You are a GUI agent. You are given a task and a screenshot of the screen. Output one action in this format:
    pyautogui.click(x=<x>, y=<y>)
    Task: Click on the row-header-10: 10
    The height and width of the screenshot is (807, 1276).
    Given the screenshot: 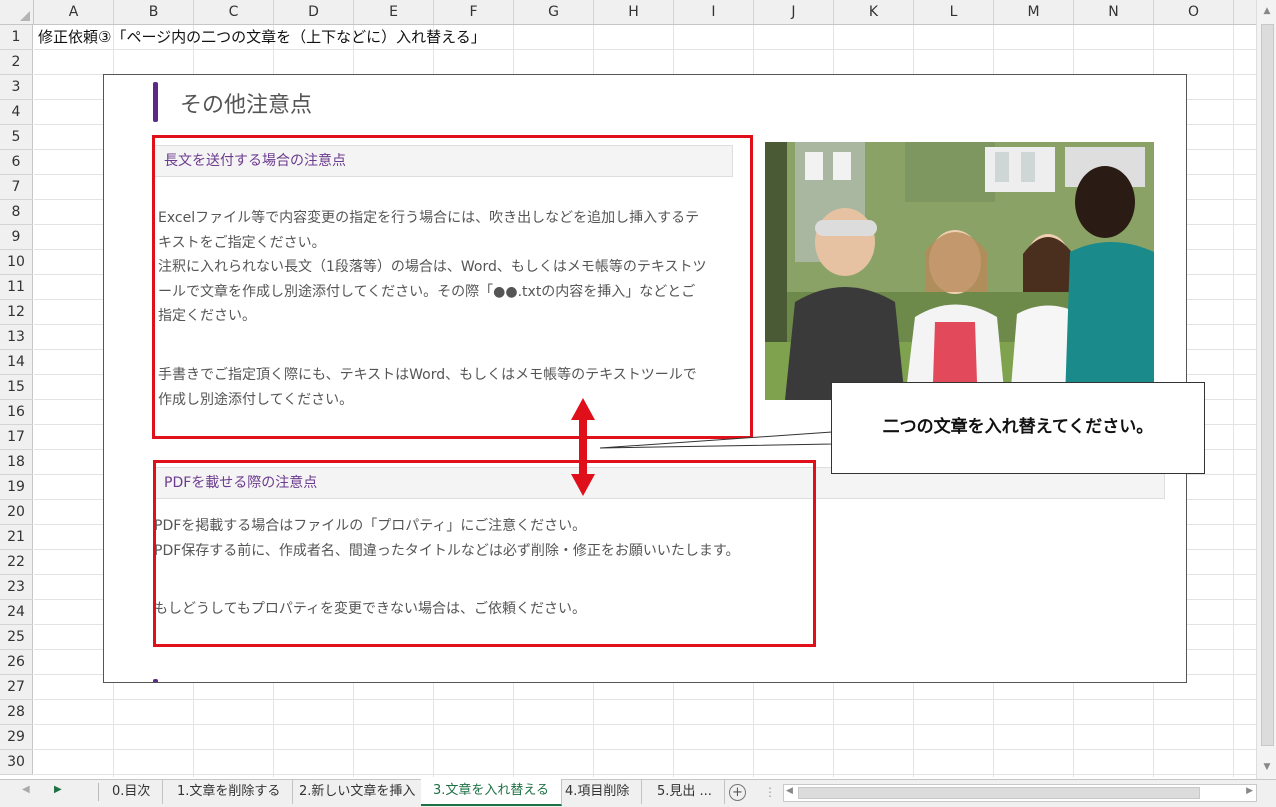 What is the action you would take?
    pyautogui.click(x=16, y=262)
    